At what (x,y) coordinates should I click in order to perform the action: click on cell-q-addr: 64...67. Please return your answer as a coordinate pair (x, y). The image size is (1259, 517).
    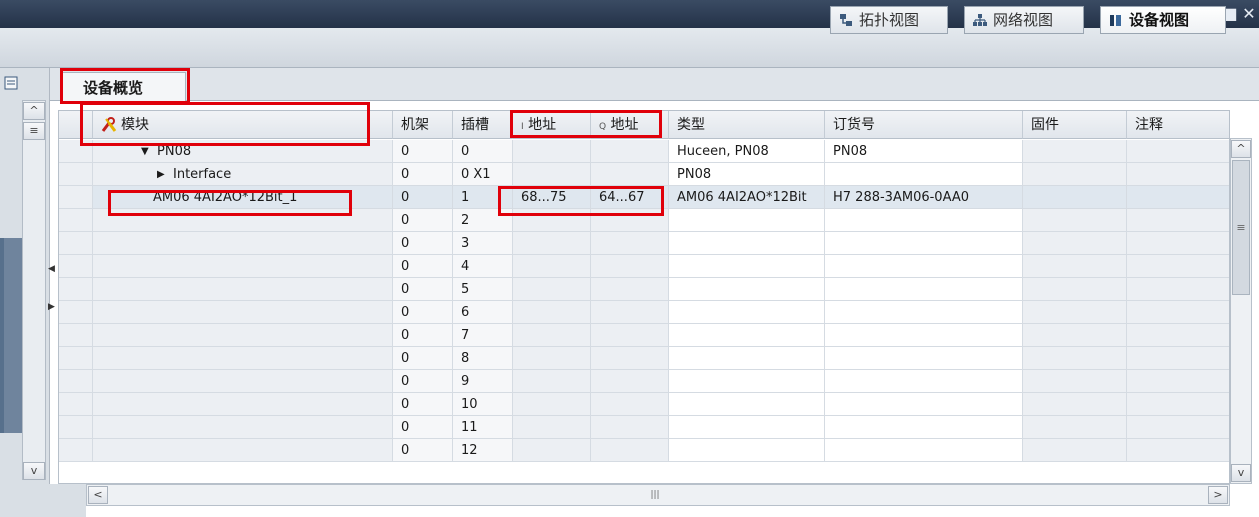
    Looking at the image, I should click on (630, 197).